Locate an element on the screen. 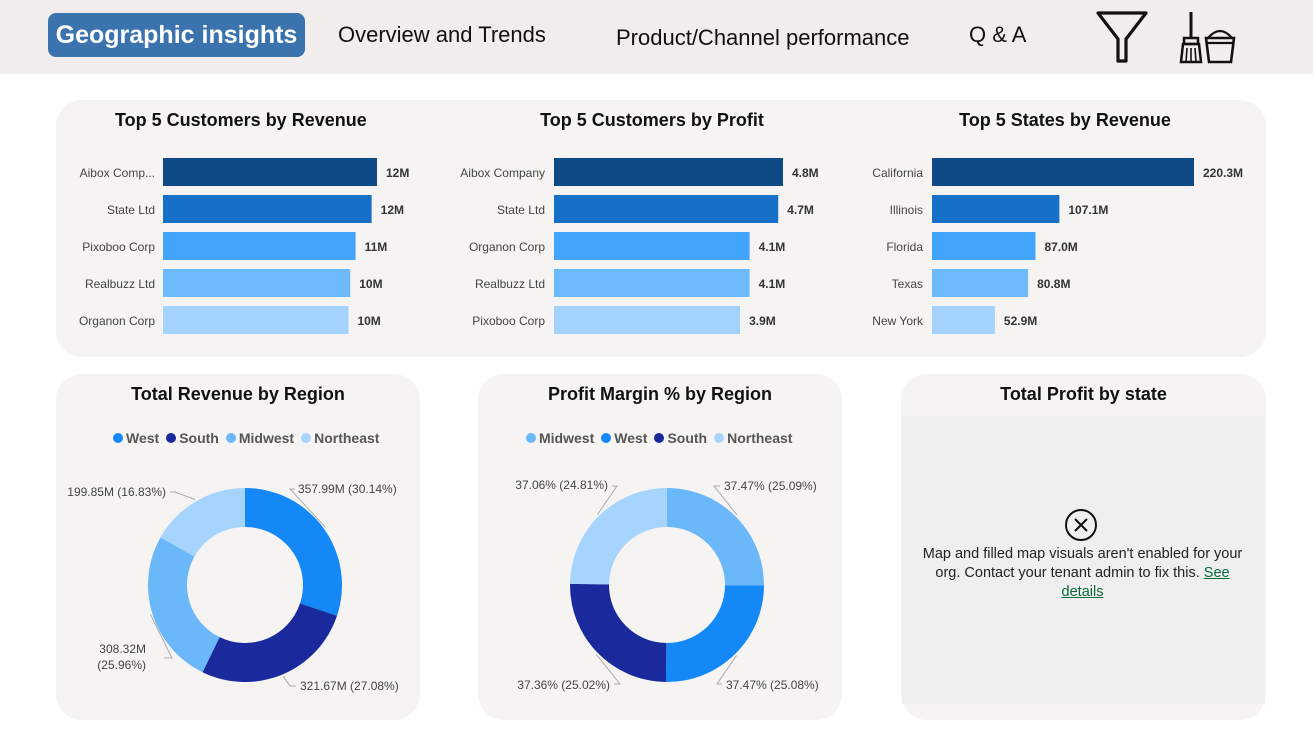  tab-geographic-insights: Geographic insights is located at coordinates (176, 35).